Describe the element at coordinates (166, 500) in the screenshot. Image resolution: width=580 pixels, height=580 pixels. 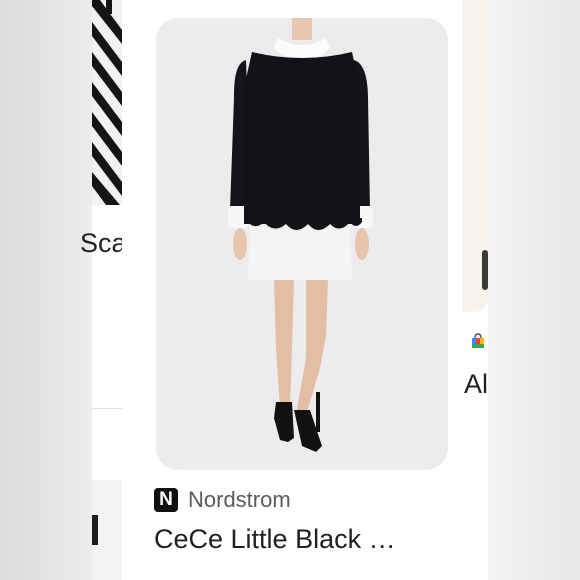
I see `nordstrom-logo-icon: N` at that location.